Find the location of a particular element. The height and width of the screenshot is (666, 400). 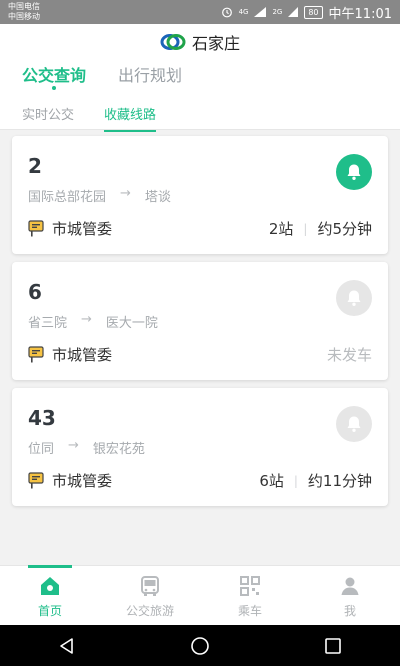

arrival-time: 约5分钟 is located at coordinates (344, 229).